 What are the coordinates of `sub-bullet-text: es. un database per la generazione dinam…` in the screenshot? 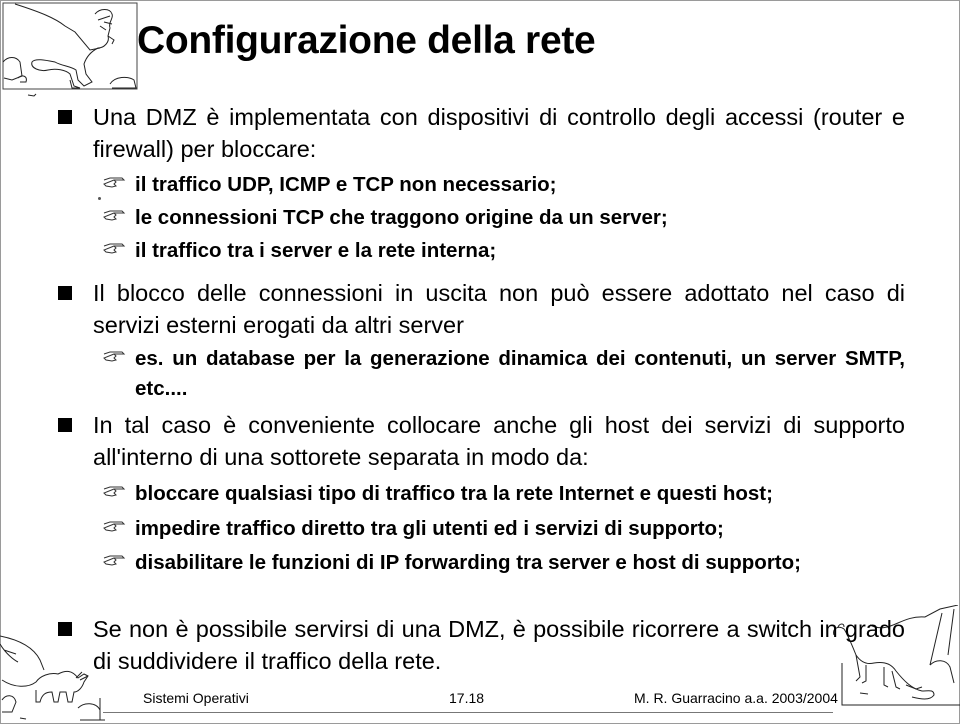 It's located at (520, 373).